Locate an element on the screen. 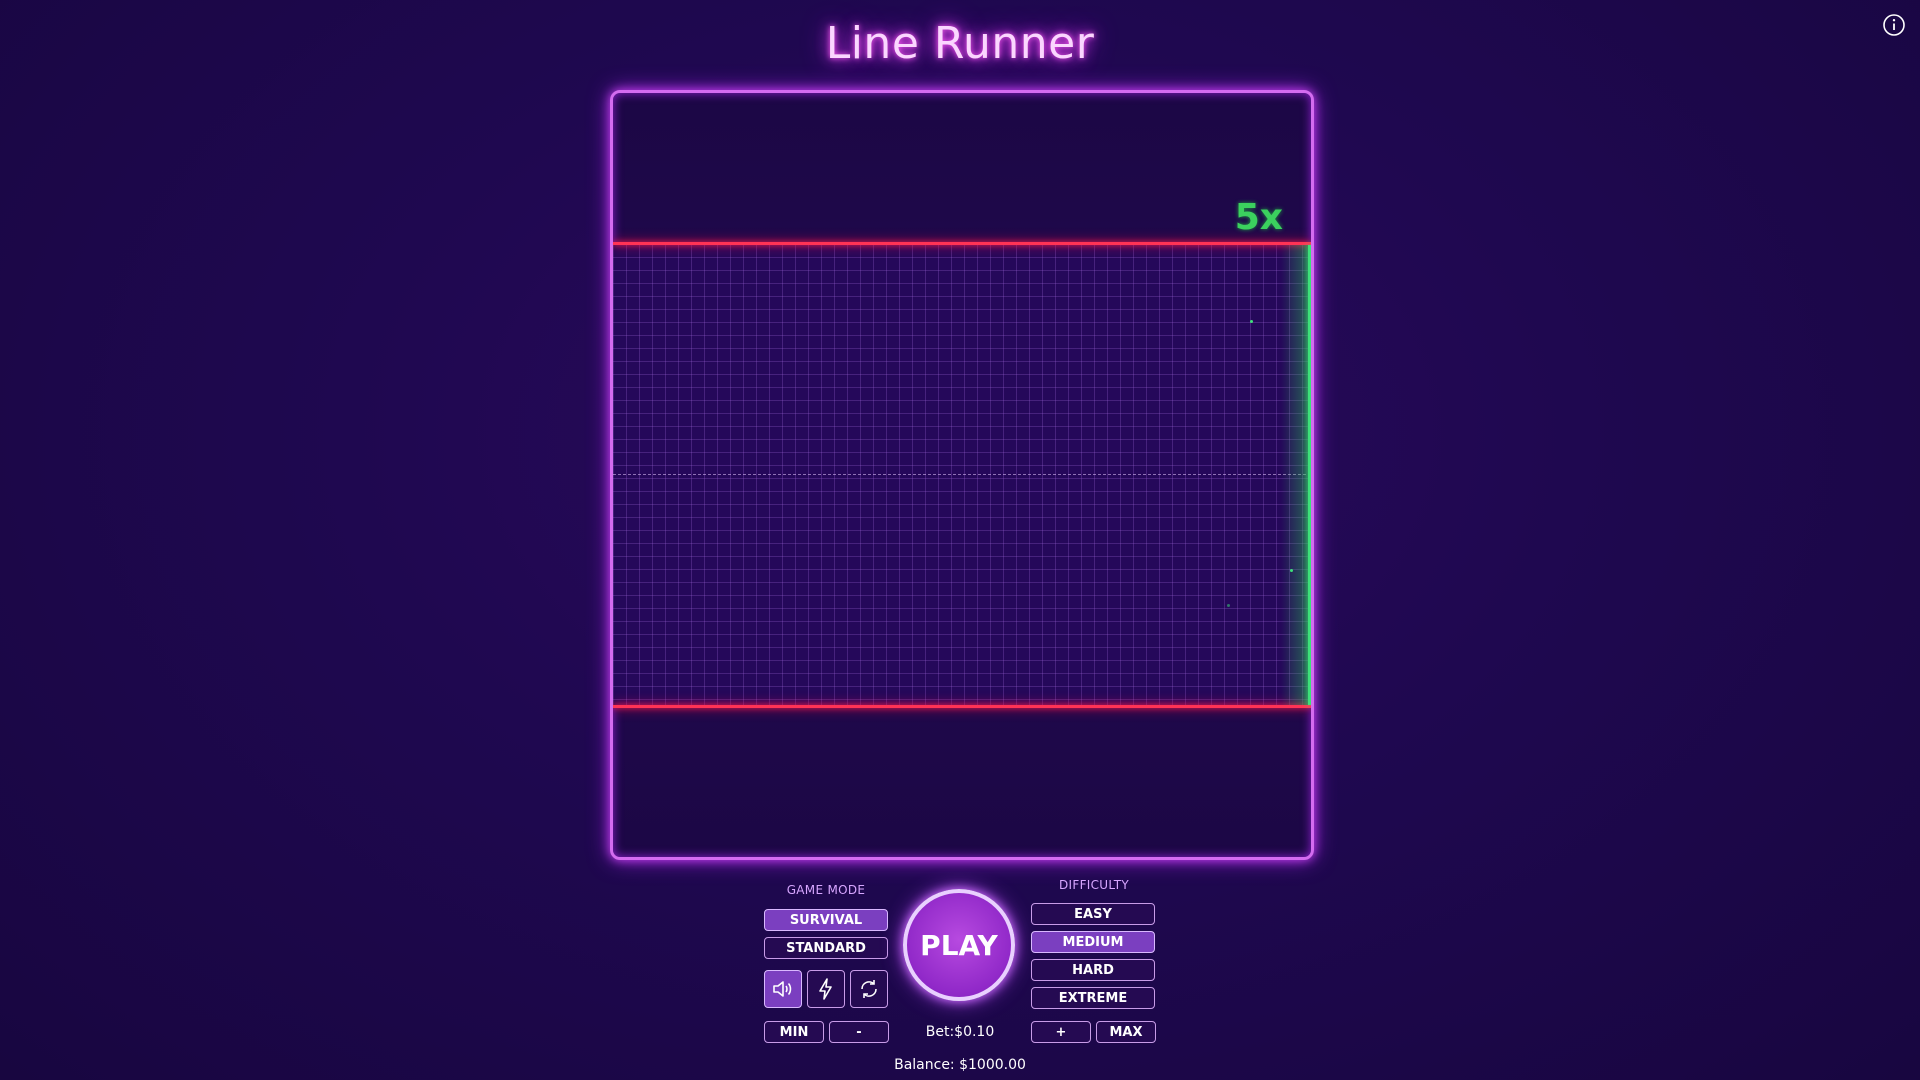 The width and height of the screenshot is (1920, 1080). refresh-icon is located at coordinates (869, 989).